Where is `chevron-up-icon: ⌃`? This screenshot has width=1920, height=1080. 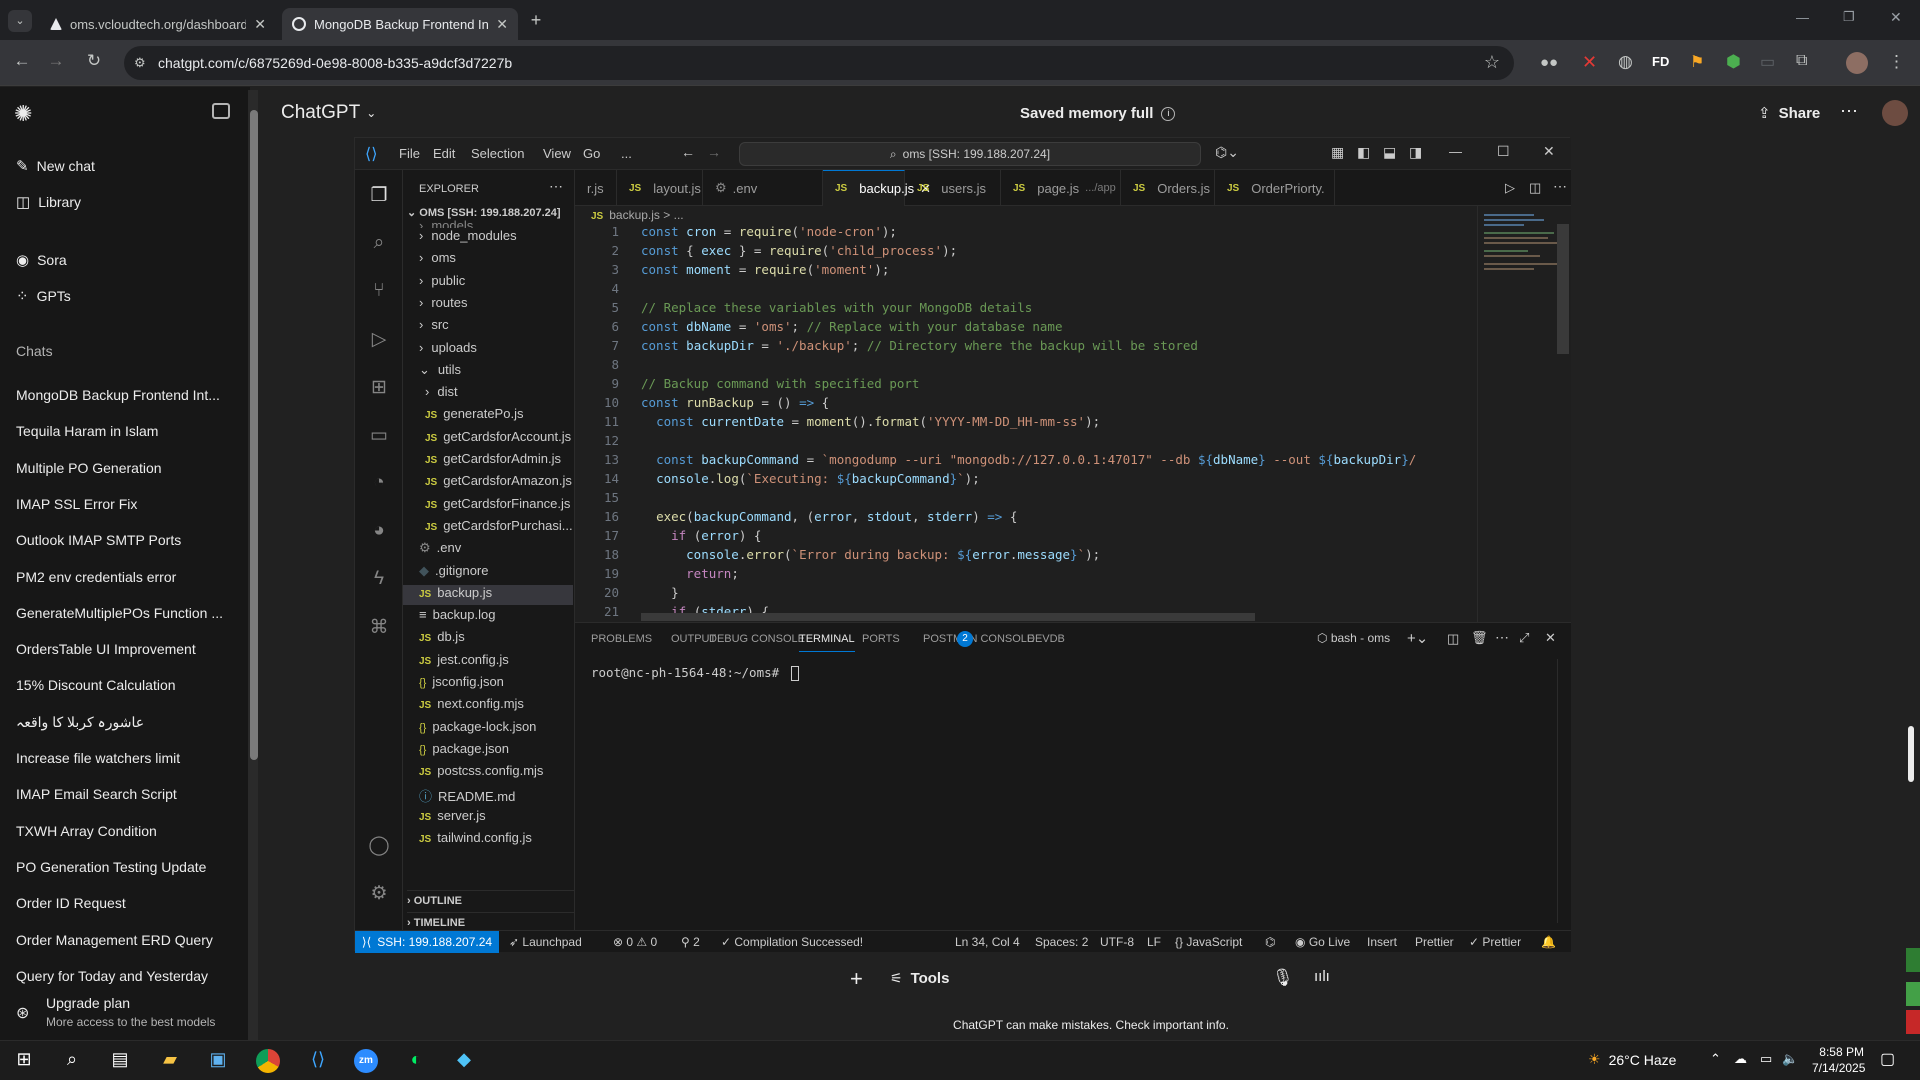 chevron-up-icon: ⌃ is located at coordinates (1715, 1059).